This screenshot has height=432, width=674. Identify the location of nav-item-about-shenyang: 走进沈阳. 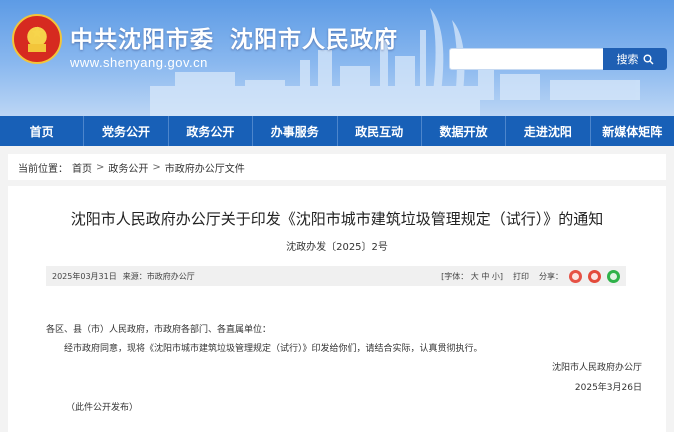
(548, 131).